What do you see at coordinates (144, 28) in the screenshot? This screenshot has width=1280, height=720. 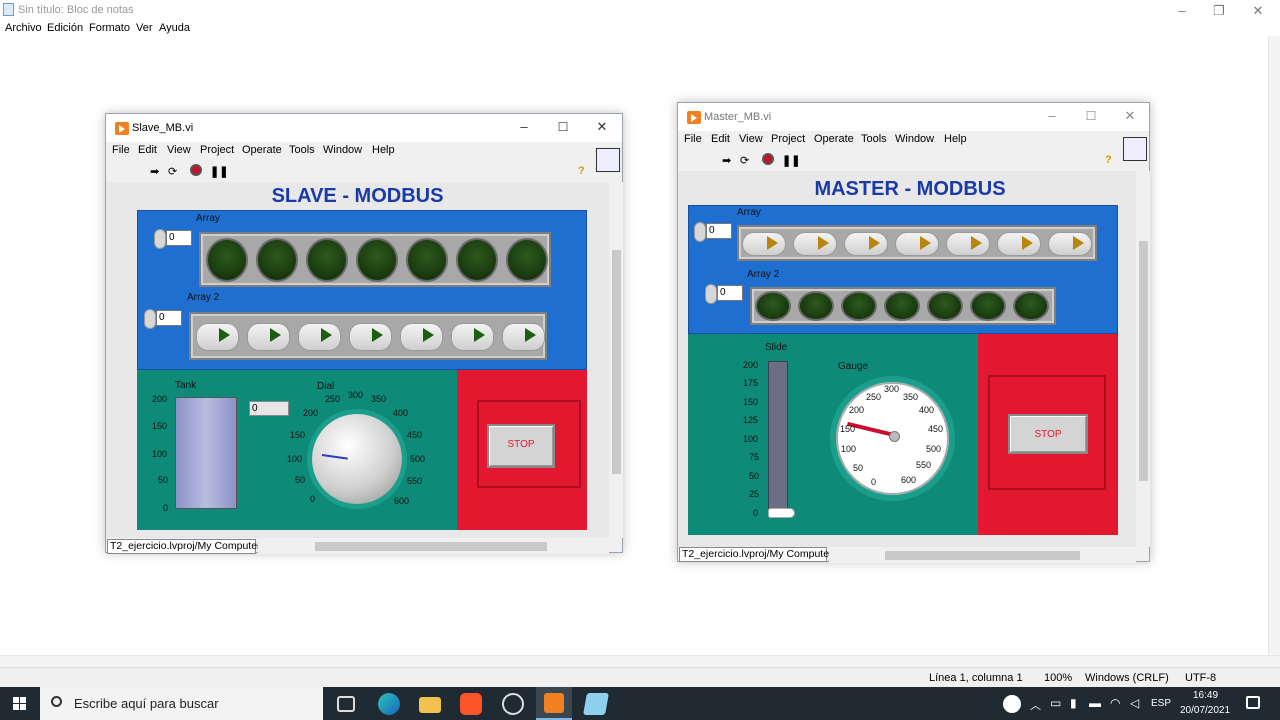 I see `menu-ver: Ver` at bounding box center [144, 28].